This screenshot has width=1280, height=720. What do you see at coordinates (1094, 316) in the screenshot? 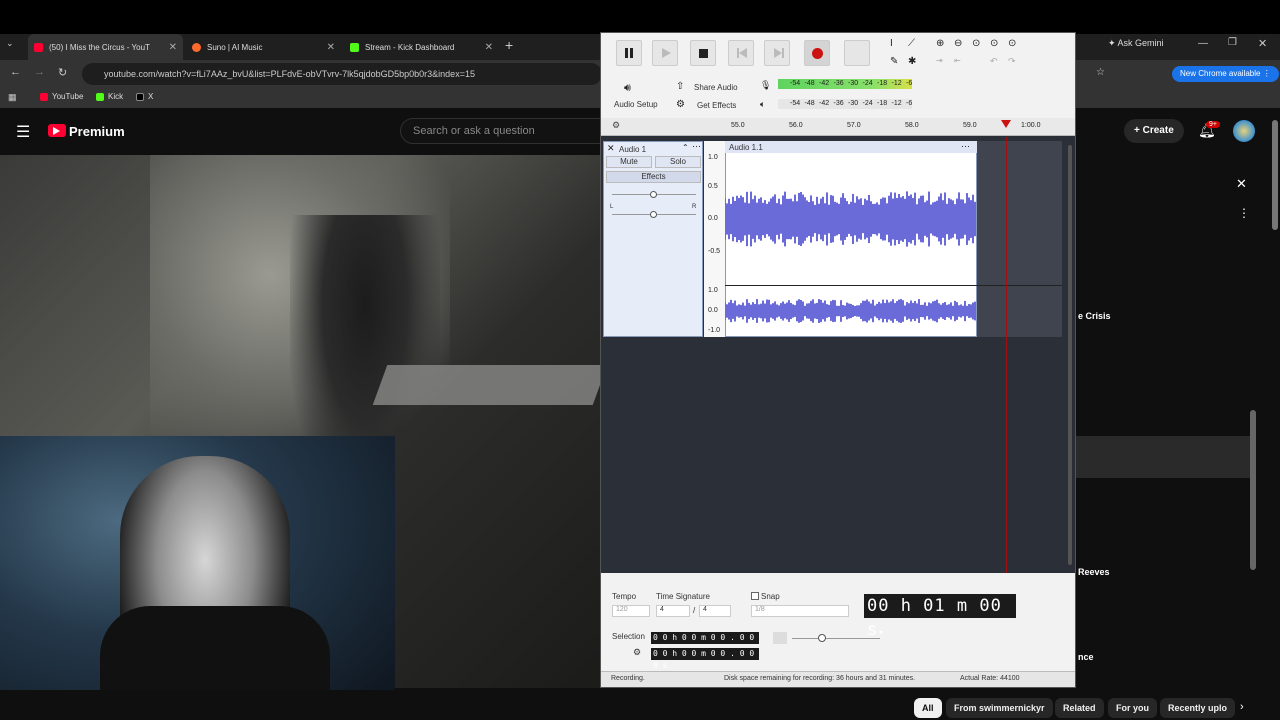
I see `related-title: e Crisis` at bounding box center [1094, 316].